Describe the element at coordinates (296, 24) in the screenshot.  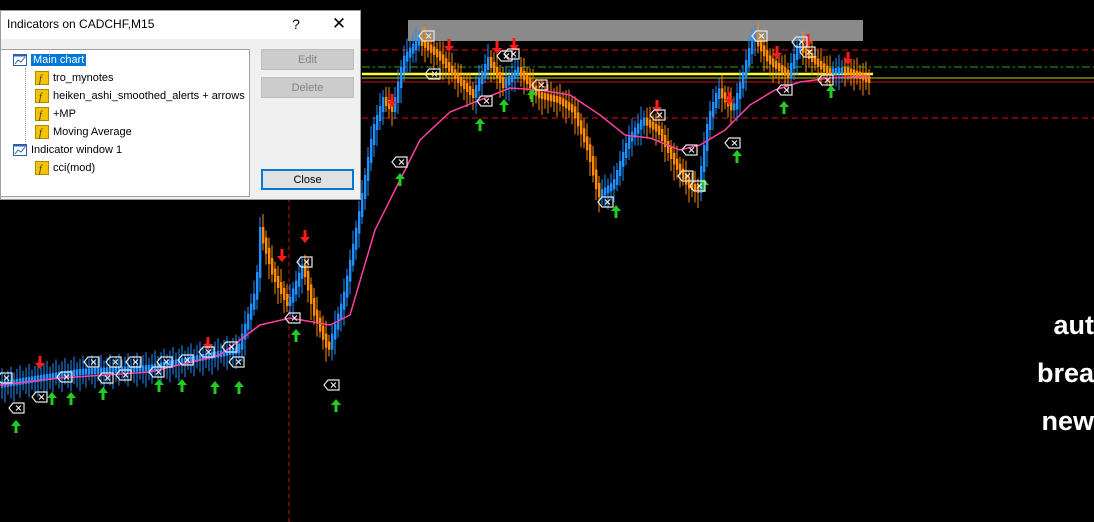
I see `help-button: ?` at that location.